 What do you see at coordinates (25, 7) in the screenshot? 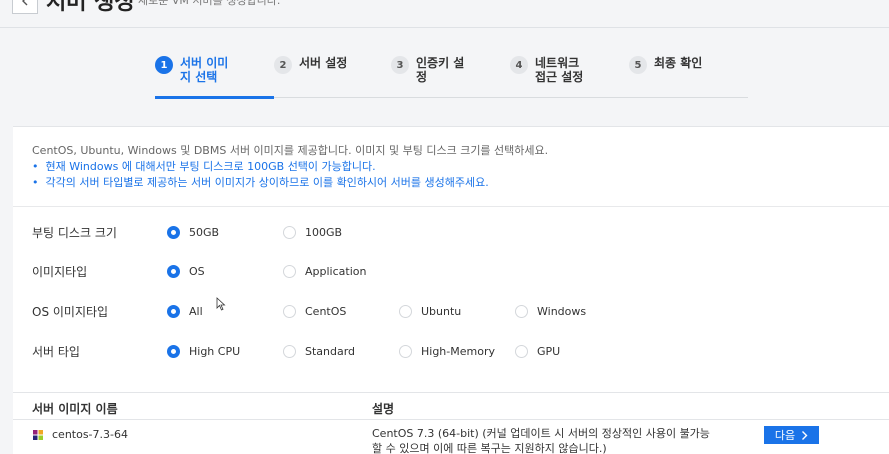
I see `back-button` at bounding box center [25, 7].